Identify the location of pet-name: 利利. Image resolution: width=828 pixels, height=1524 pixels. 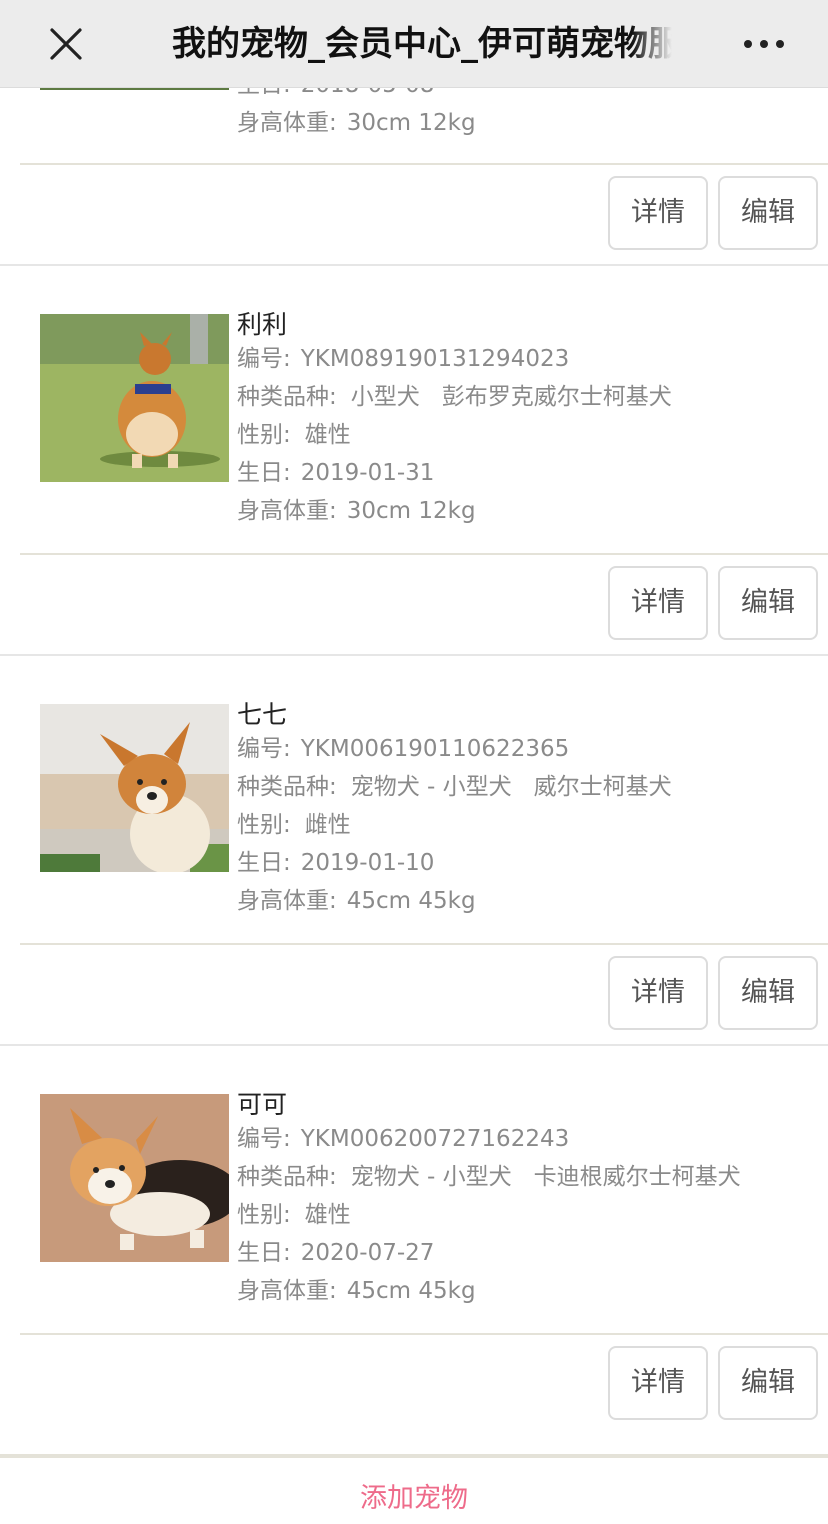
(262, 324).